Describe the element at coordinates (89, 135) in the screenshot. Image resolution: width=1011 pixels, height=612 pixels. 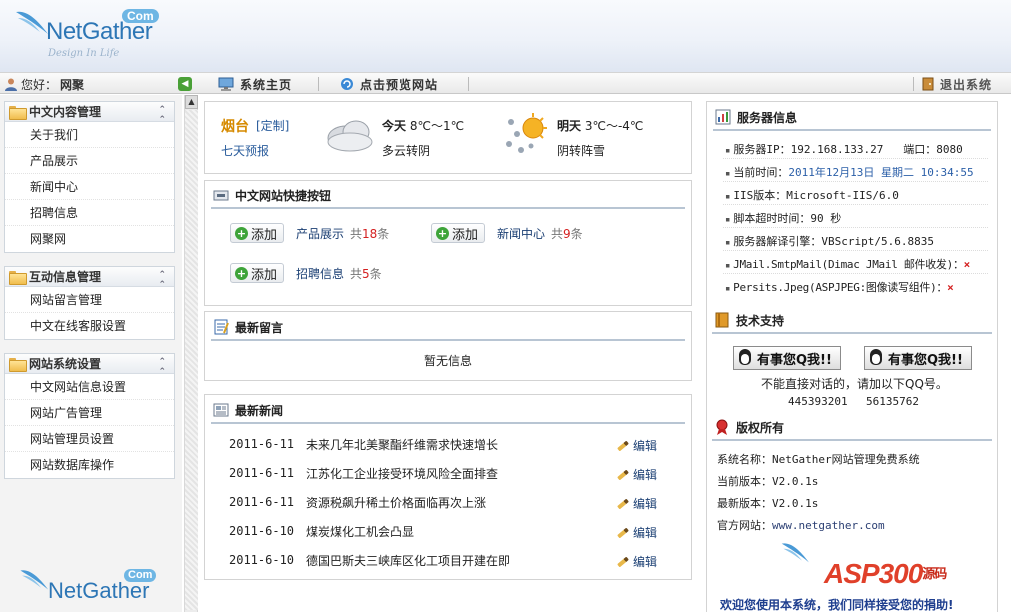
I see `menu-item-about: 关于我们` at that location.